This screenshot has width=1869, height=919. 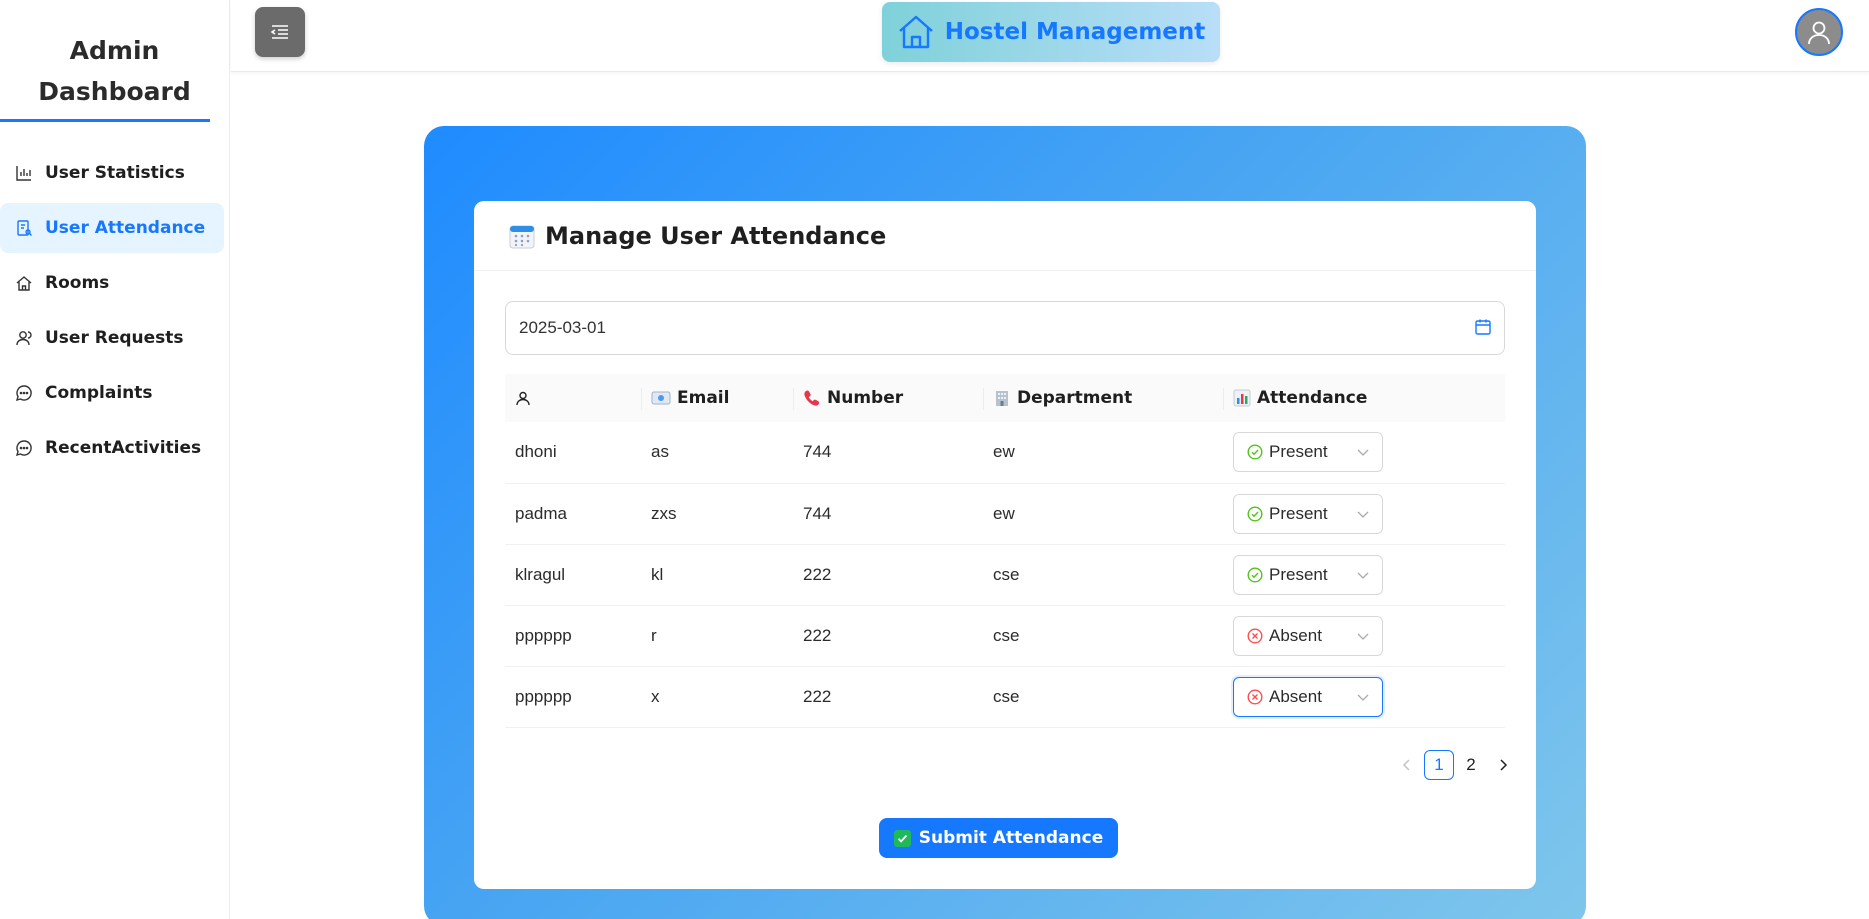 What do you see at coordinates (817, 452) in the screenshot?
I see `cell-number: 744` at bounding box center [817, 452].